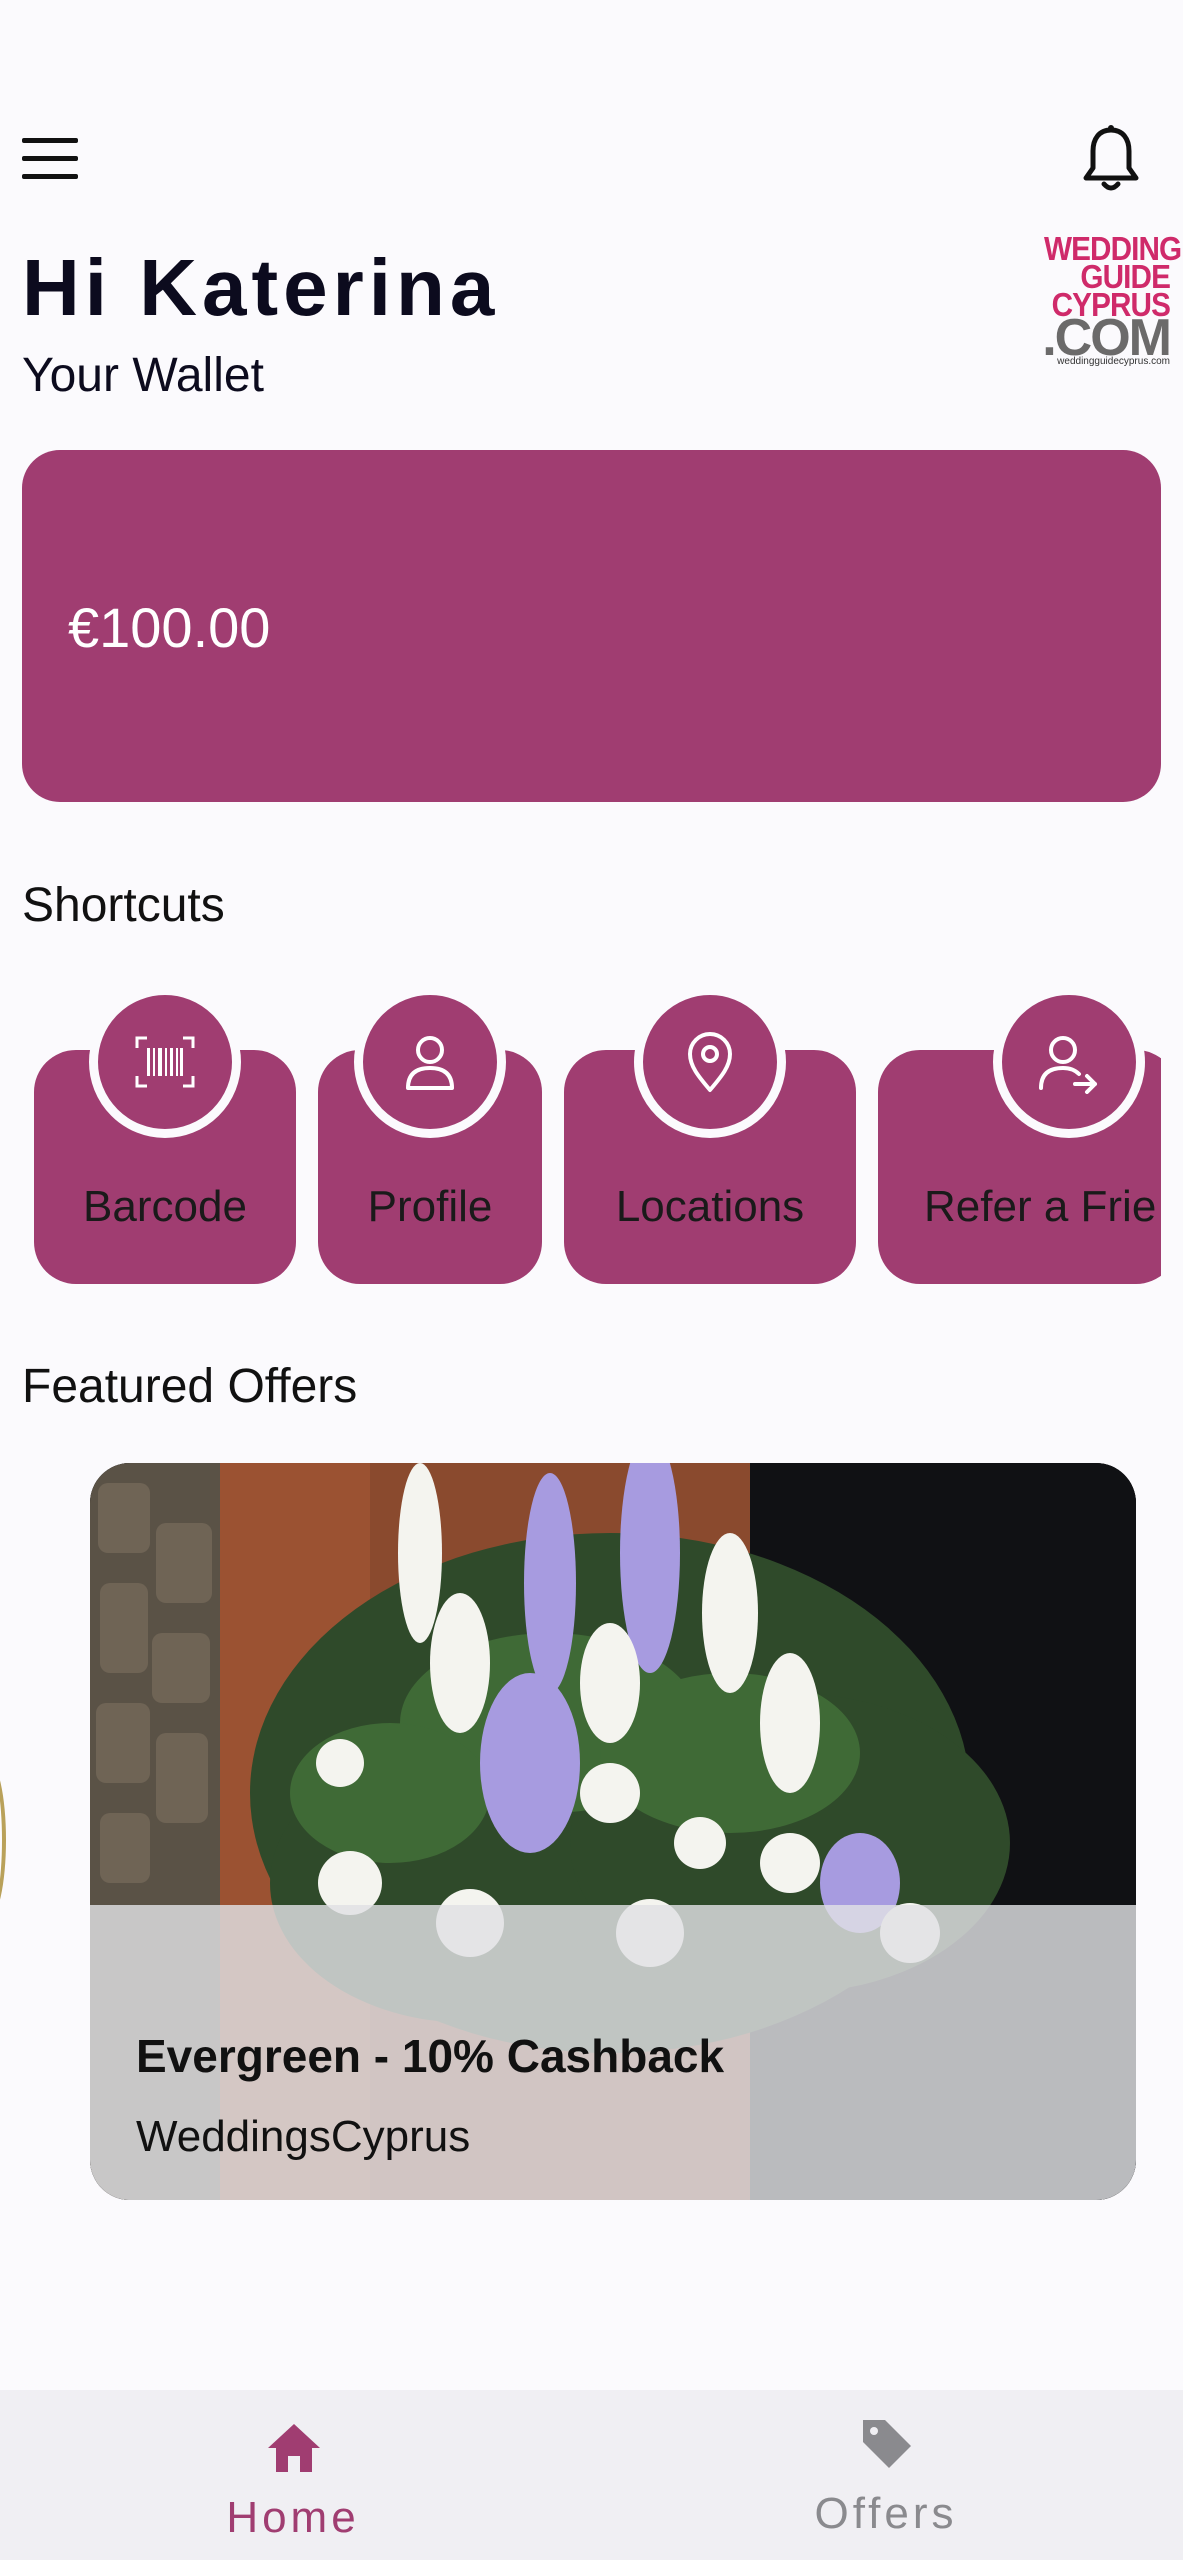 The height and width of the screenshot is (2560, 1183). I want to click on featured-offers-heading: Featured Offers, so click(190, 1386).